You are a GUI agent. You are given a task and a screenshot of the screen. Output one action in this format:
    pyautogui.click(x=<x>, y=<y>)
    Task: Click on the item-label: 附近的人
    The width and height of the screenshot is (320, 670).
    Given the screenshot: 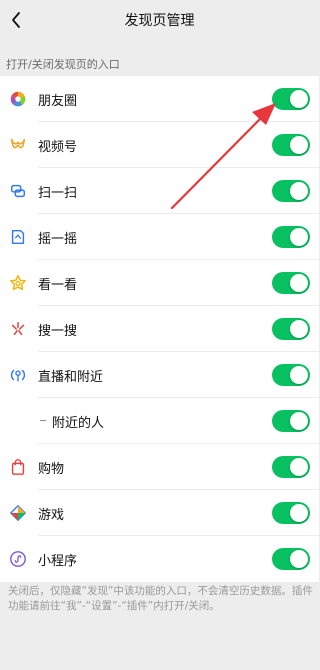 What is the action you would take?
    pyautogui.click(x=78, y=423)
    